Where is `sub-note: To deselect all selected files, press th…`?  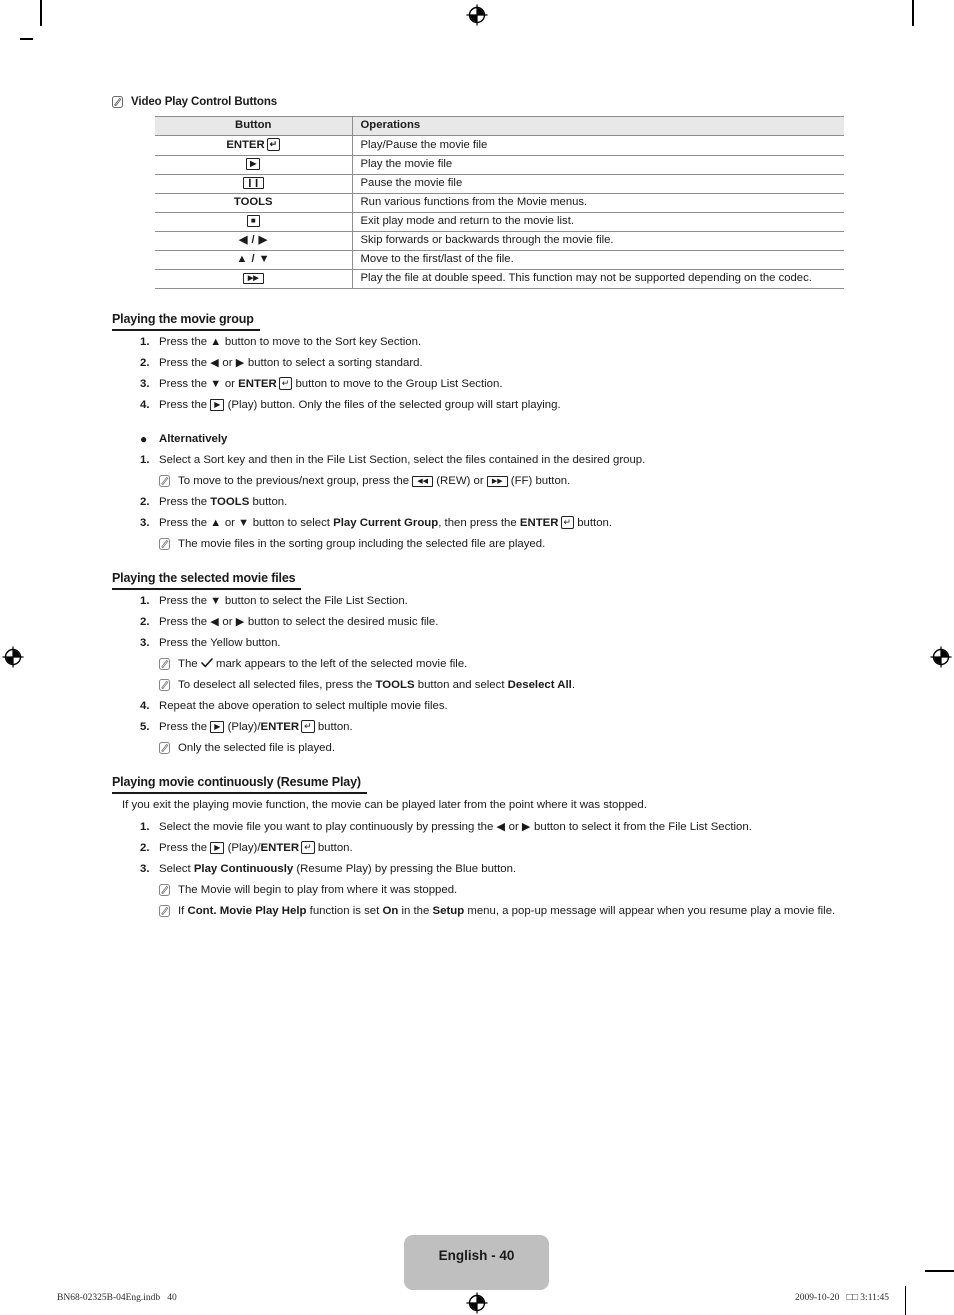 sub-note: To deselect all selected files, press th… is located at coordinates (478, 685).